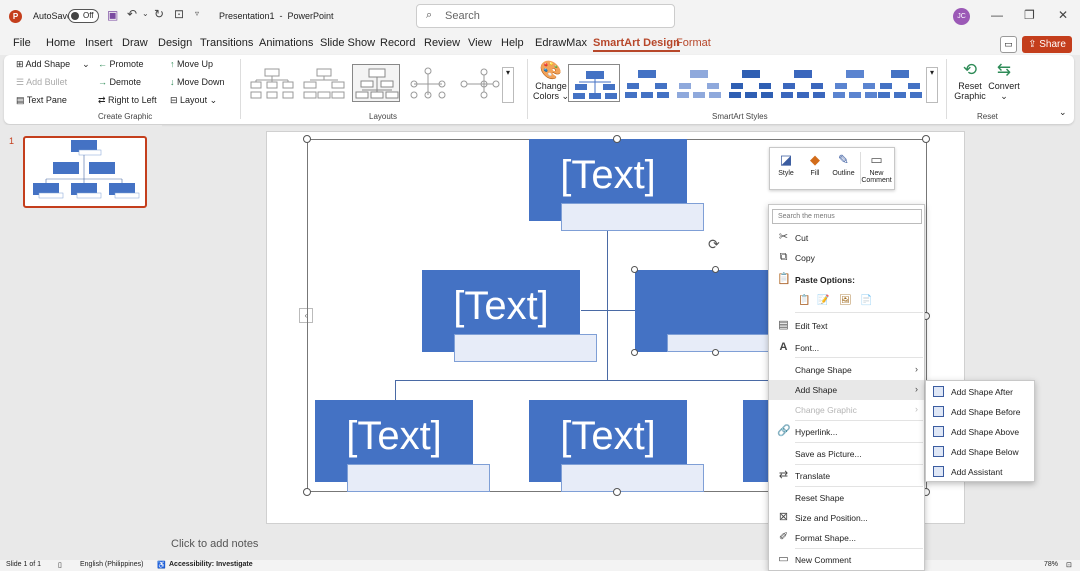  Describe the element at coordinates (846, 326) in the screenshot. I see `menu-item-edit-text: ▤ Edit Text` at that location.